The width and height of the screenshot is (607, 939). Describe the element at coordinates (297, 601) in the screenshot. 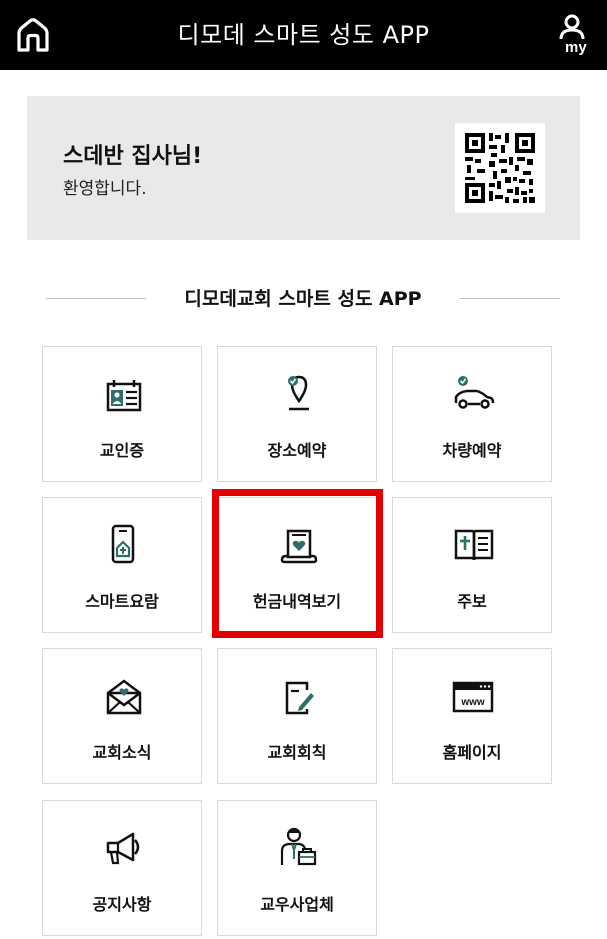

I see `menu-item-label: 헌금내역보기` at that location.